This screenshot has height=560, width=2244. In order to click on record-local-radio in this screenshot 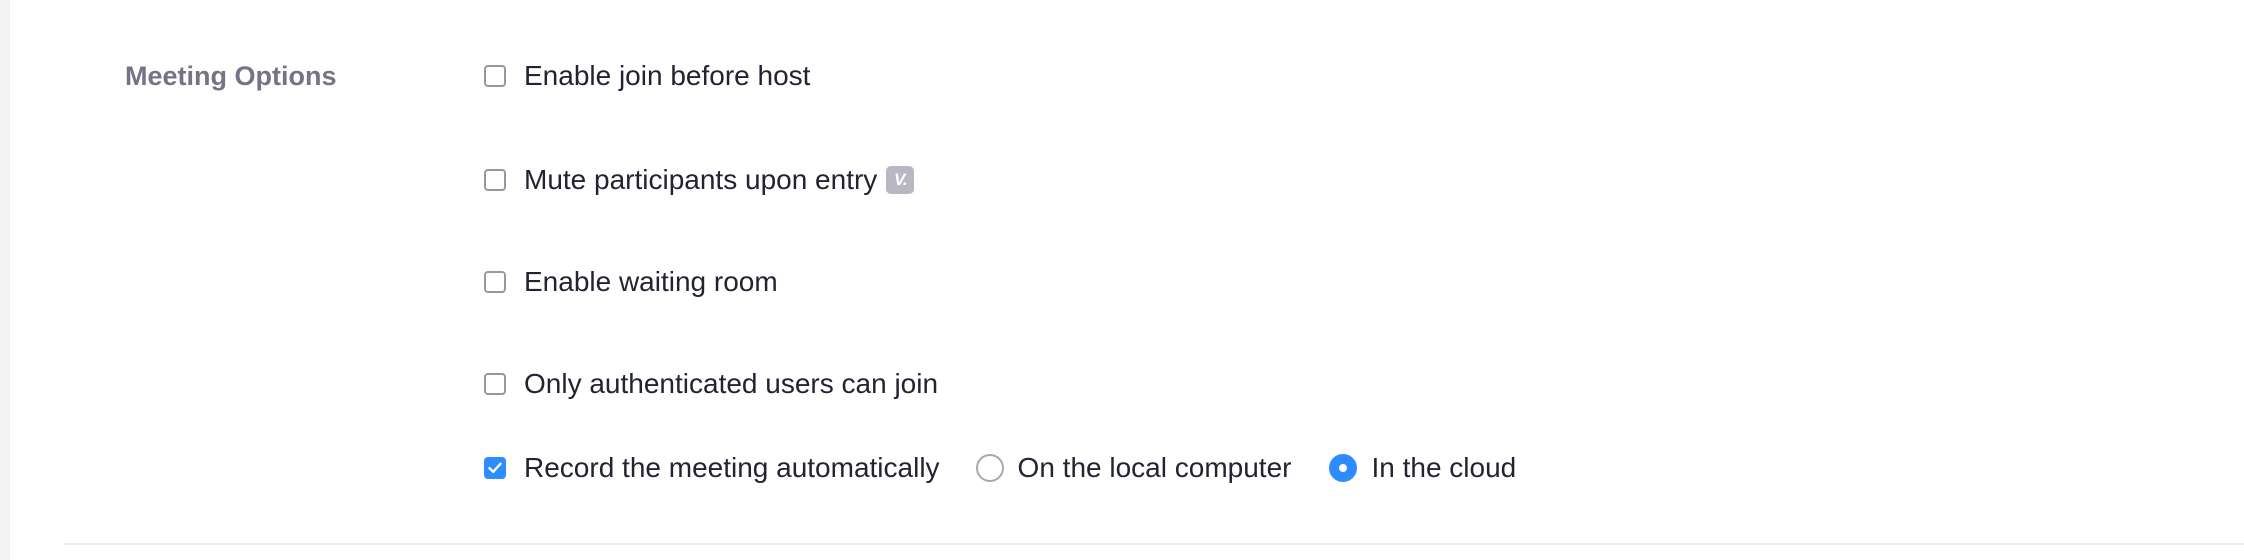, I will do `click(989, 468)`.